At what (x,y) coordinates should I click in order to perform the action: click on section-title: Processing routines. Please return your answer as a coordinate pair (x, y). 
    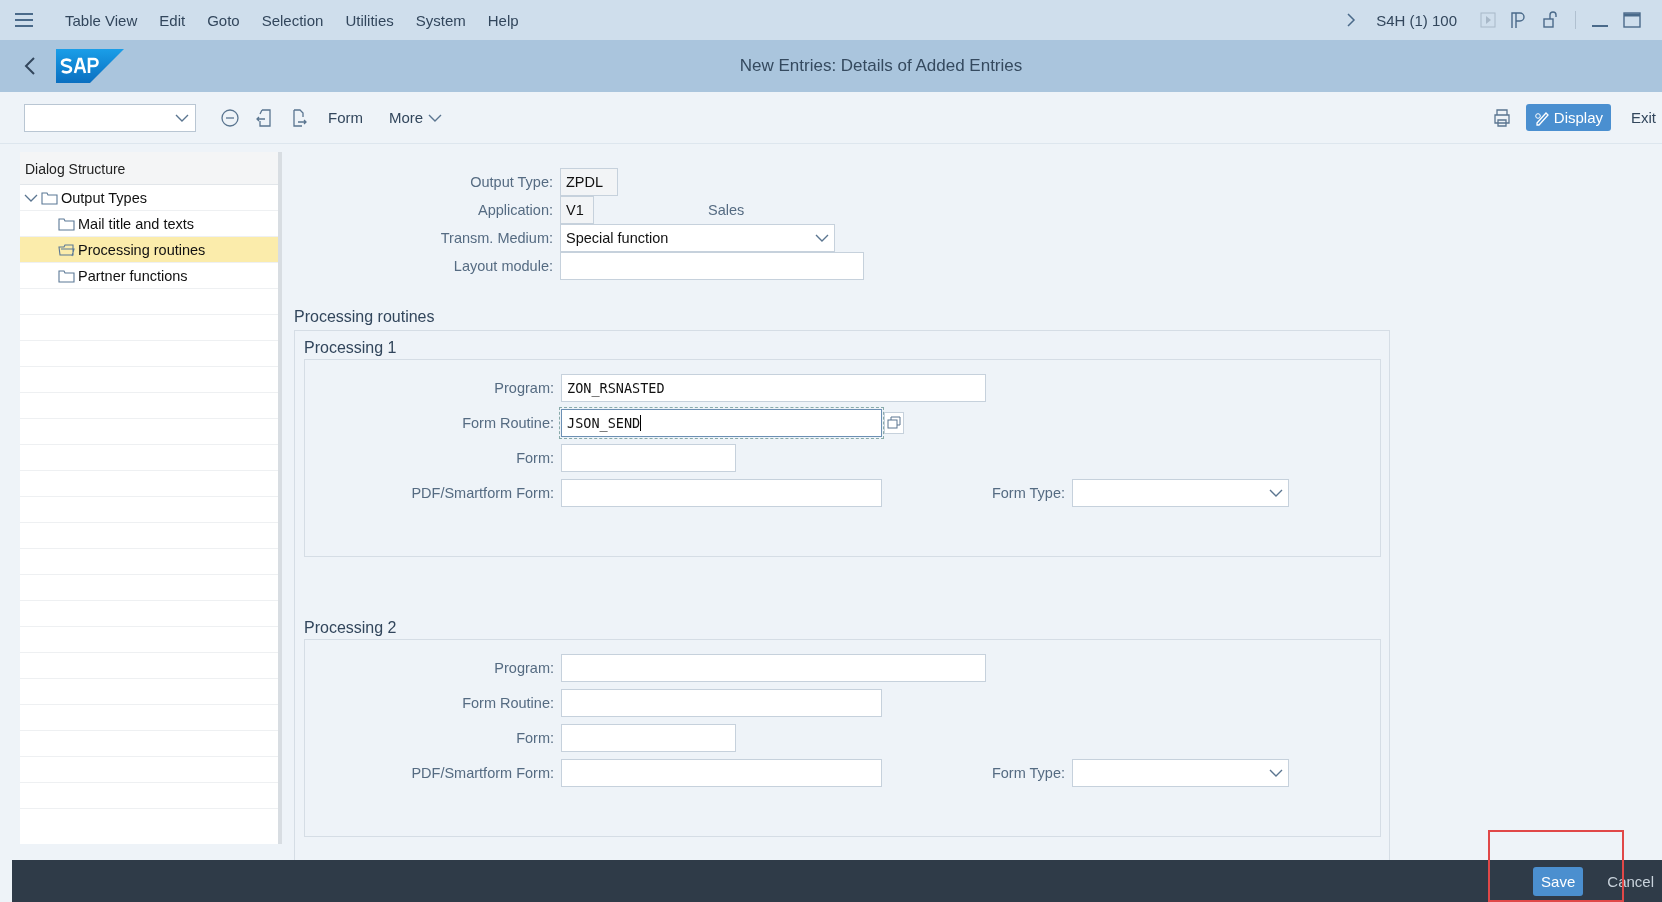
    Looking at the image, I should click on (365, 317).